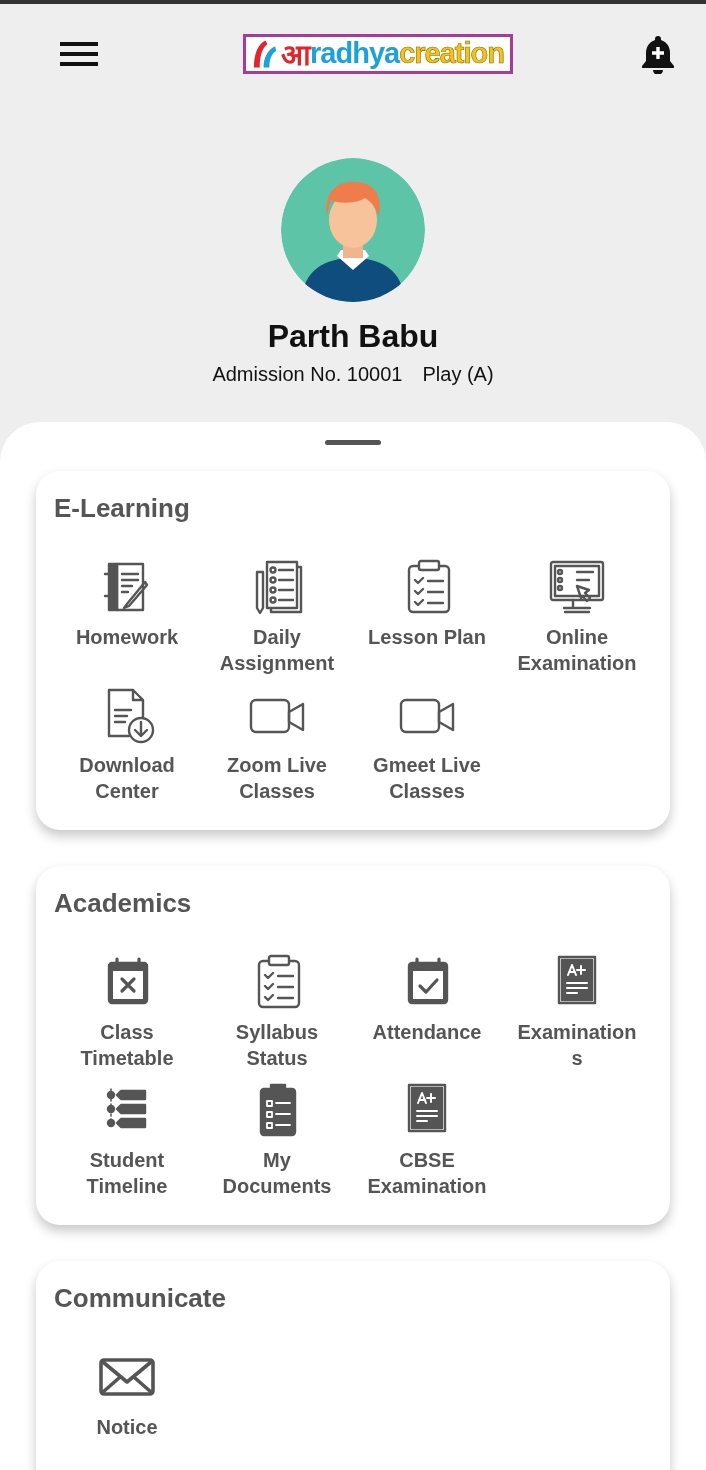  What do you see at coordinates (577, 1045) in the screenshot?
I see `menu-item-label: Examination s` at bounding box center [577, 1045].